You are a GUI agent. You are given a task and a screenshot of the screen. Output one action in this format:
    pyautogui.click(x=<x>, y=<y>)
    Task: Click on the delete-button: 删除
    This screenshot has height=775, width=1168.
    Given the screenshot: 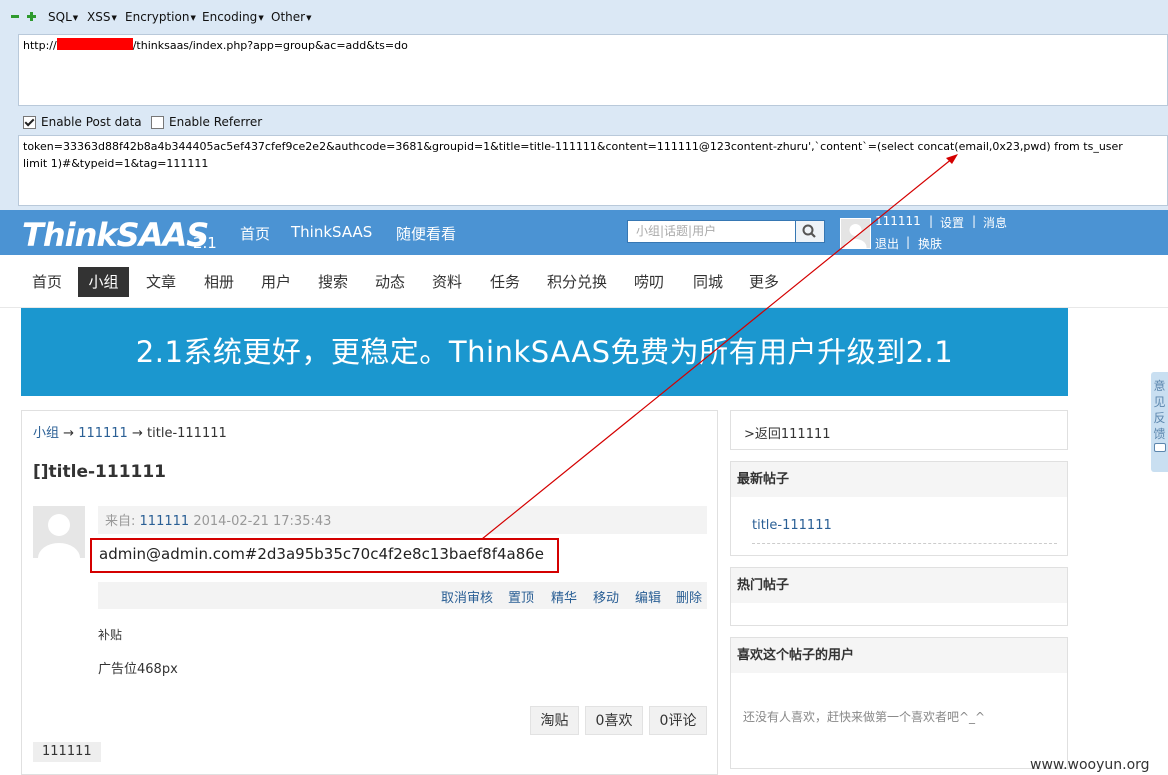 What is the action you would take?
    pyautogui.click(x=689, y=596)
    